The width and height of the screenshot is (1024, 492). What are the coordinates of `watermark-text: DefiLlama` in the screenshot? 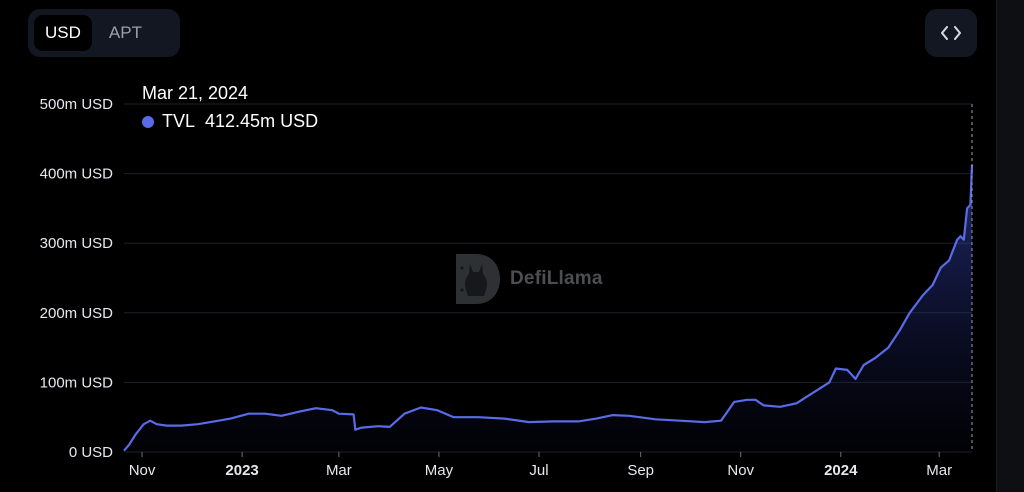 It's located at (556, 278).